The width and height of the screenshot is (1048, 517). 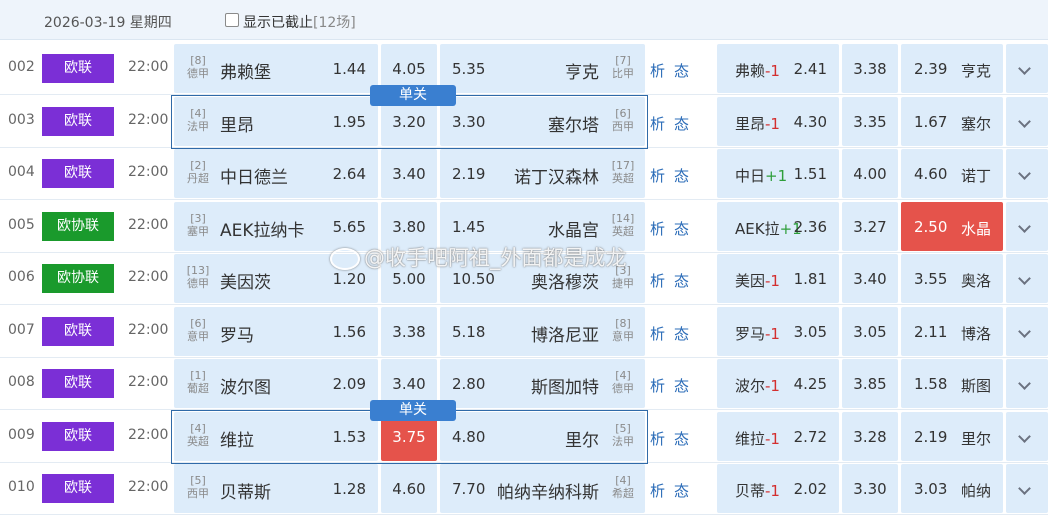 What do you see at coordinates (542, 68) in the screenshot?
I see `away-win-odds-cell: 5.35 亨克 [7] 比甲` at bounding box center [542, 68].